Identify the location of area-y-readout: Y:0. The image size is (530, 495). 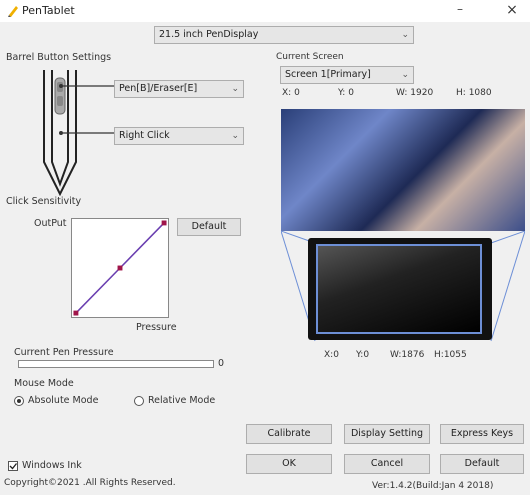
(363, 355).